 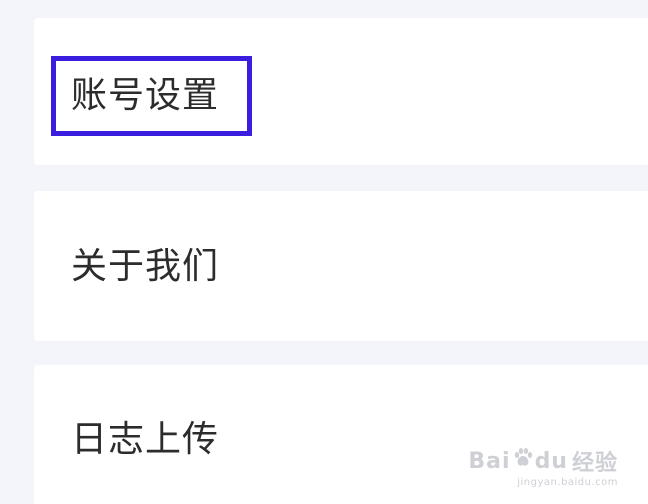 I want to click on watermark-logo-text-right: du, so click(x=551, y=461).